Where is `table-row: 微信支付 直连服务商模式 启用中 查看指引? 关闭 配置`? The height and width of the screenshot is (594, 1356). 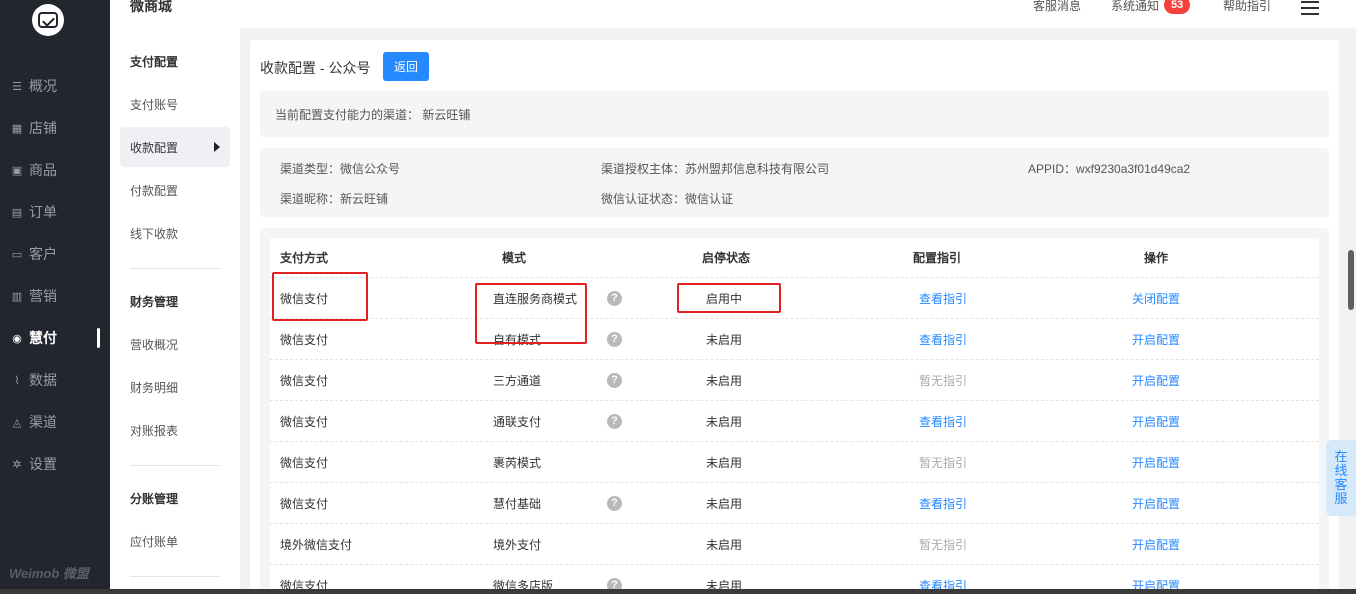 table-row: 微信支付 直连服务商模式 启用中 查看指引? 关闭 配置 is located at coordinates (794, 298).